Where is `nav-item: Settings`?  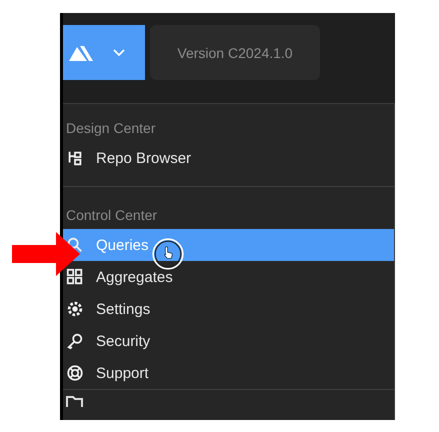 nav-item: Settings is located at coordinates (228, 309).